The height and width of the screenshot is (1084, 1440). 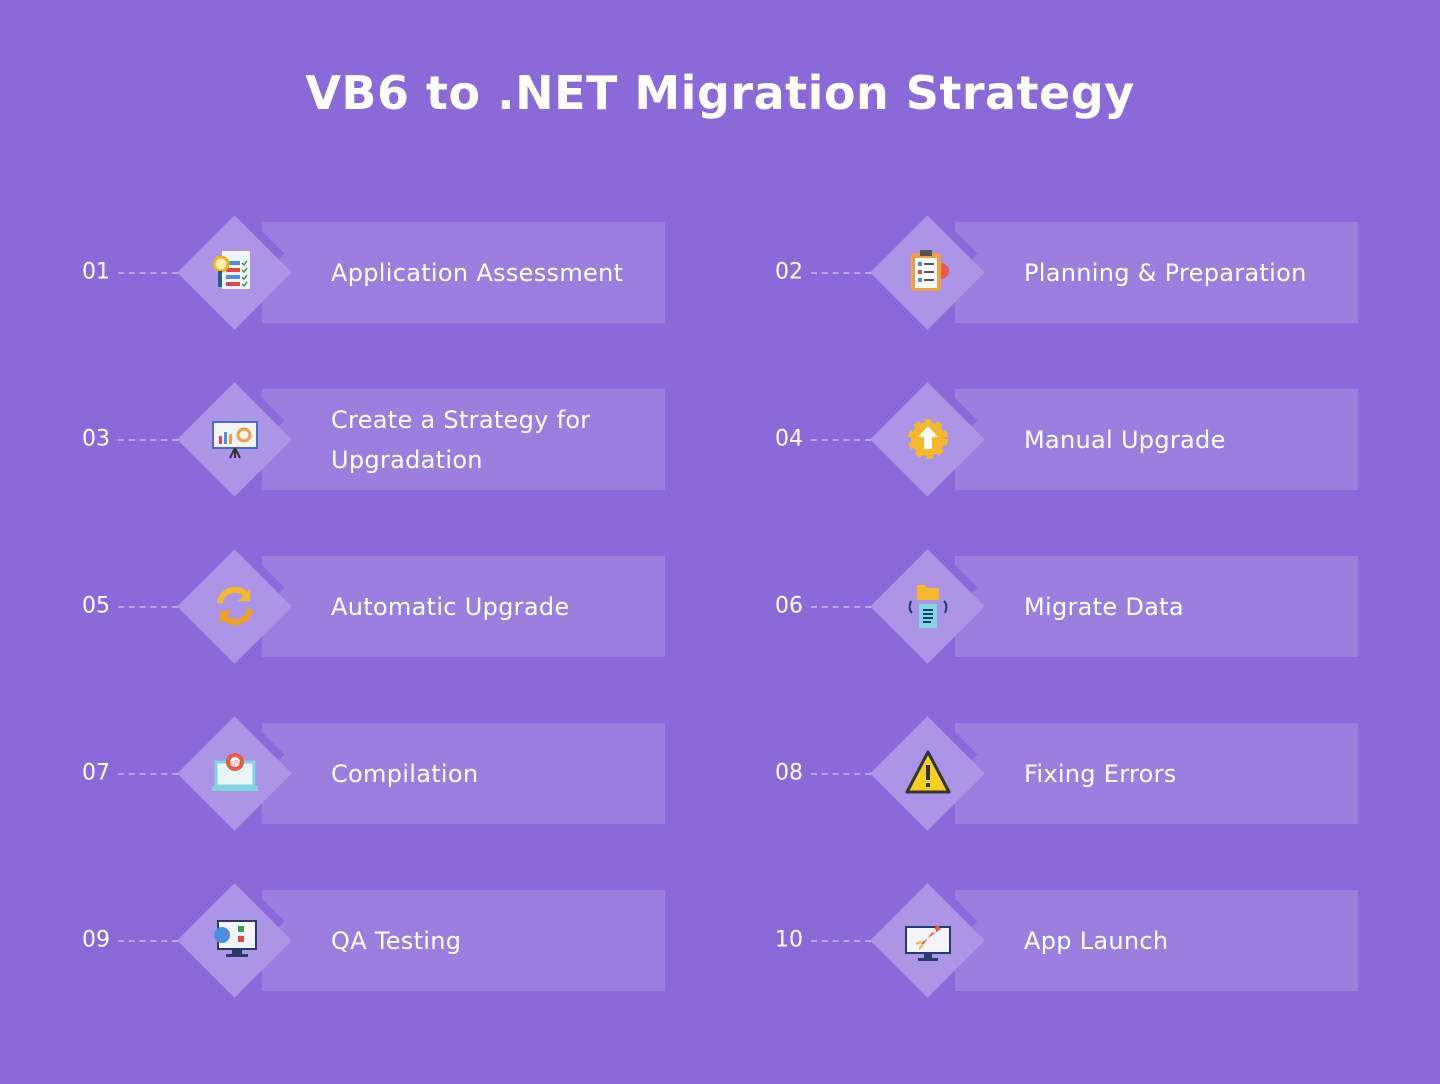 I want to click on step-02: 02 Planning & Preparation, so click(x=1085, y=260).